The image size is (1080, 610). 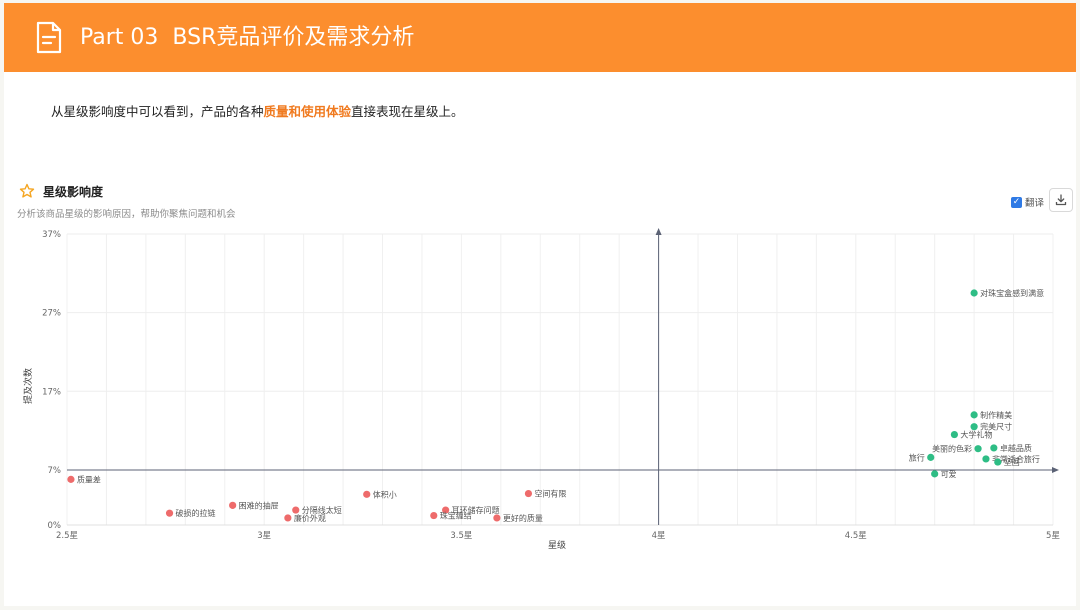 I want to click on data-point-label: 破损的拉链, so click(x=196, y=513).